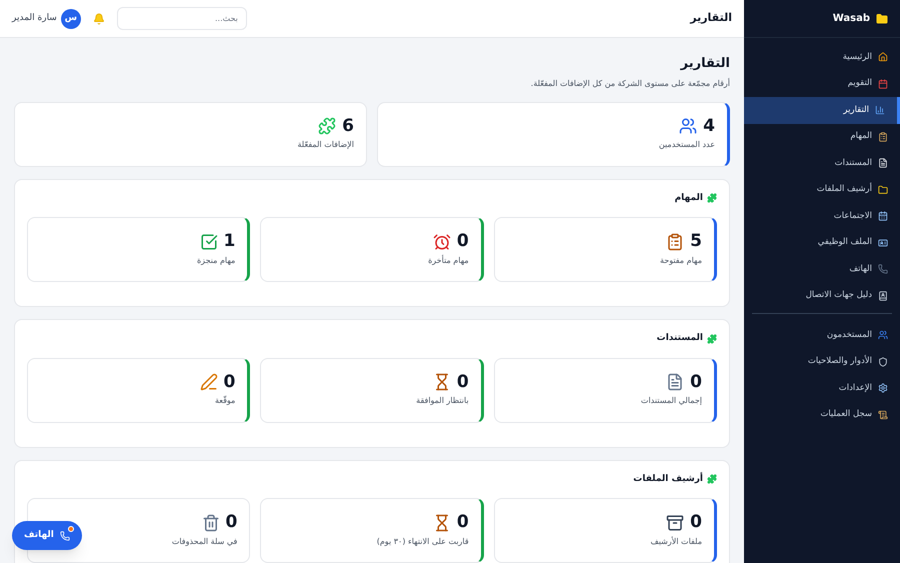 The width and height of the screenshot is (900, 563). Describe the element at coordinates (883, 295) in the screenshot. I see `contacts-icon` at that location.